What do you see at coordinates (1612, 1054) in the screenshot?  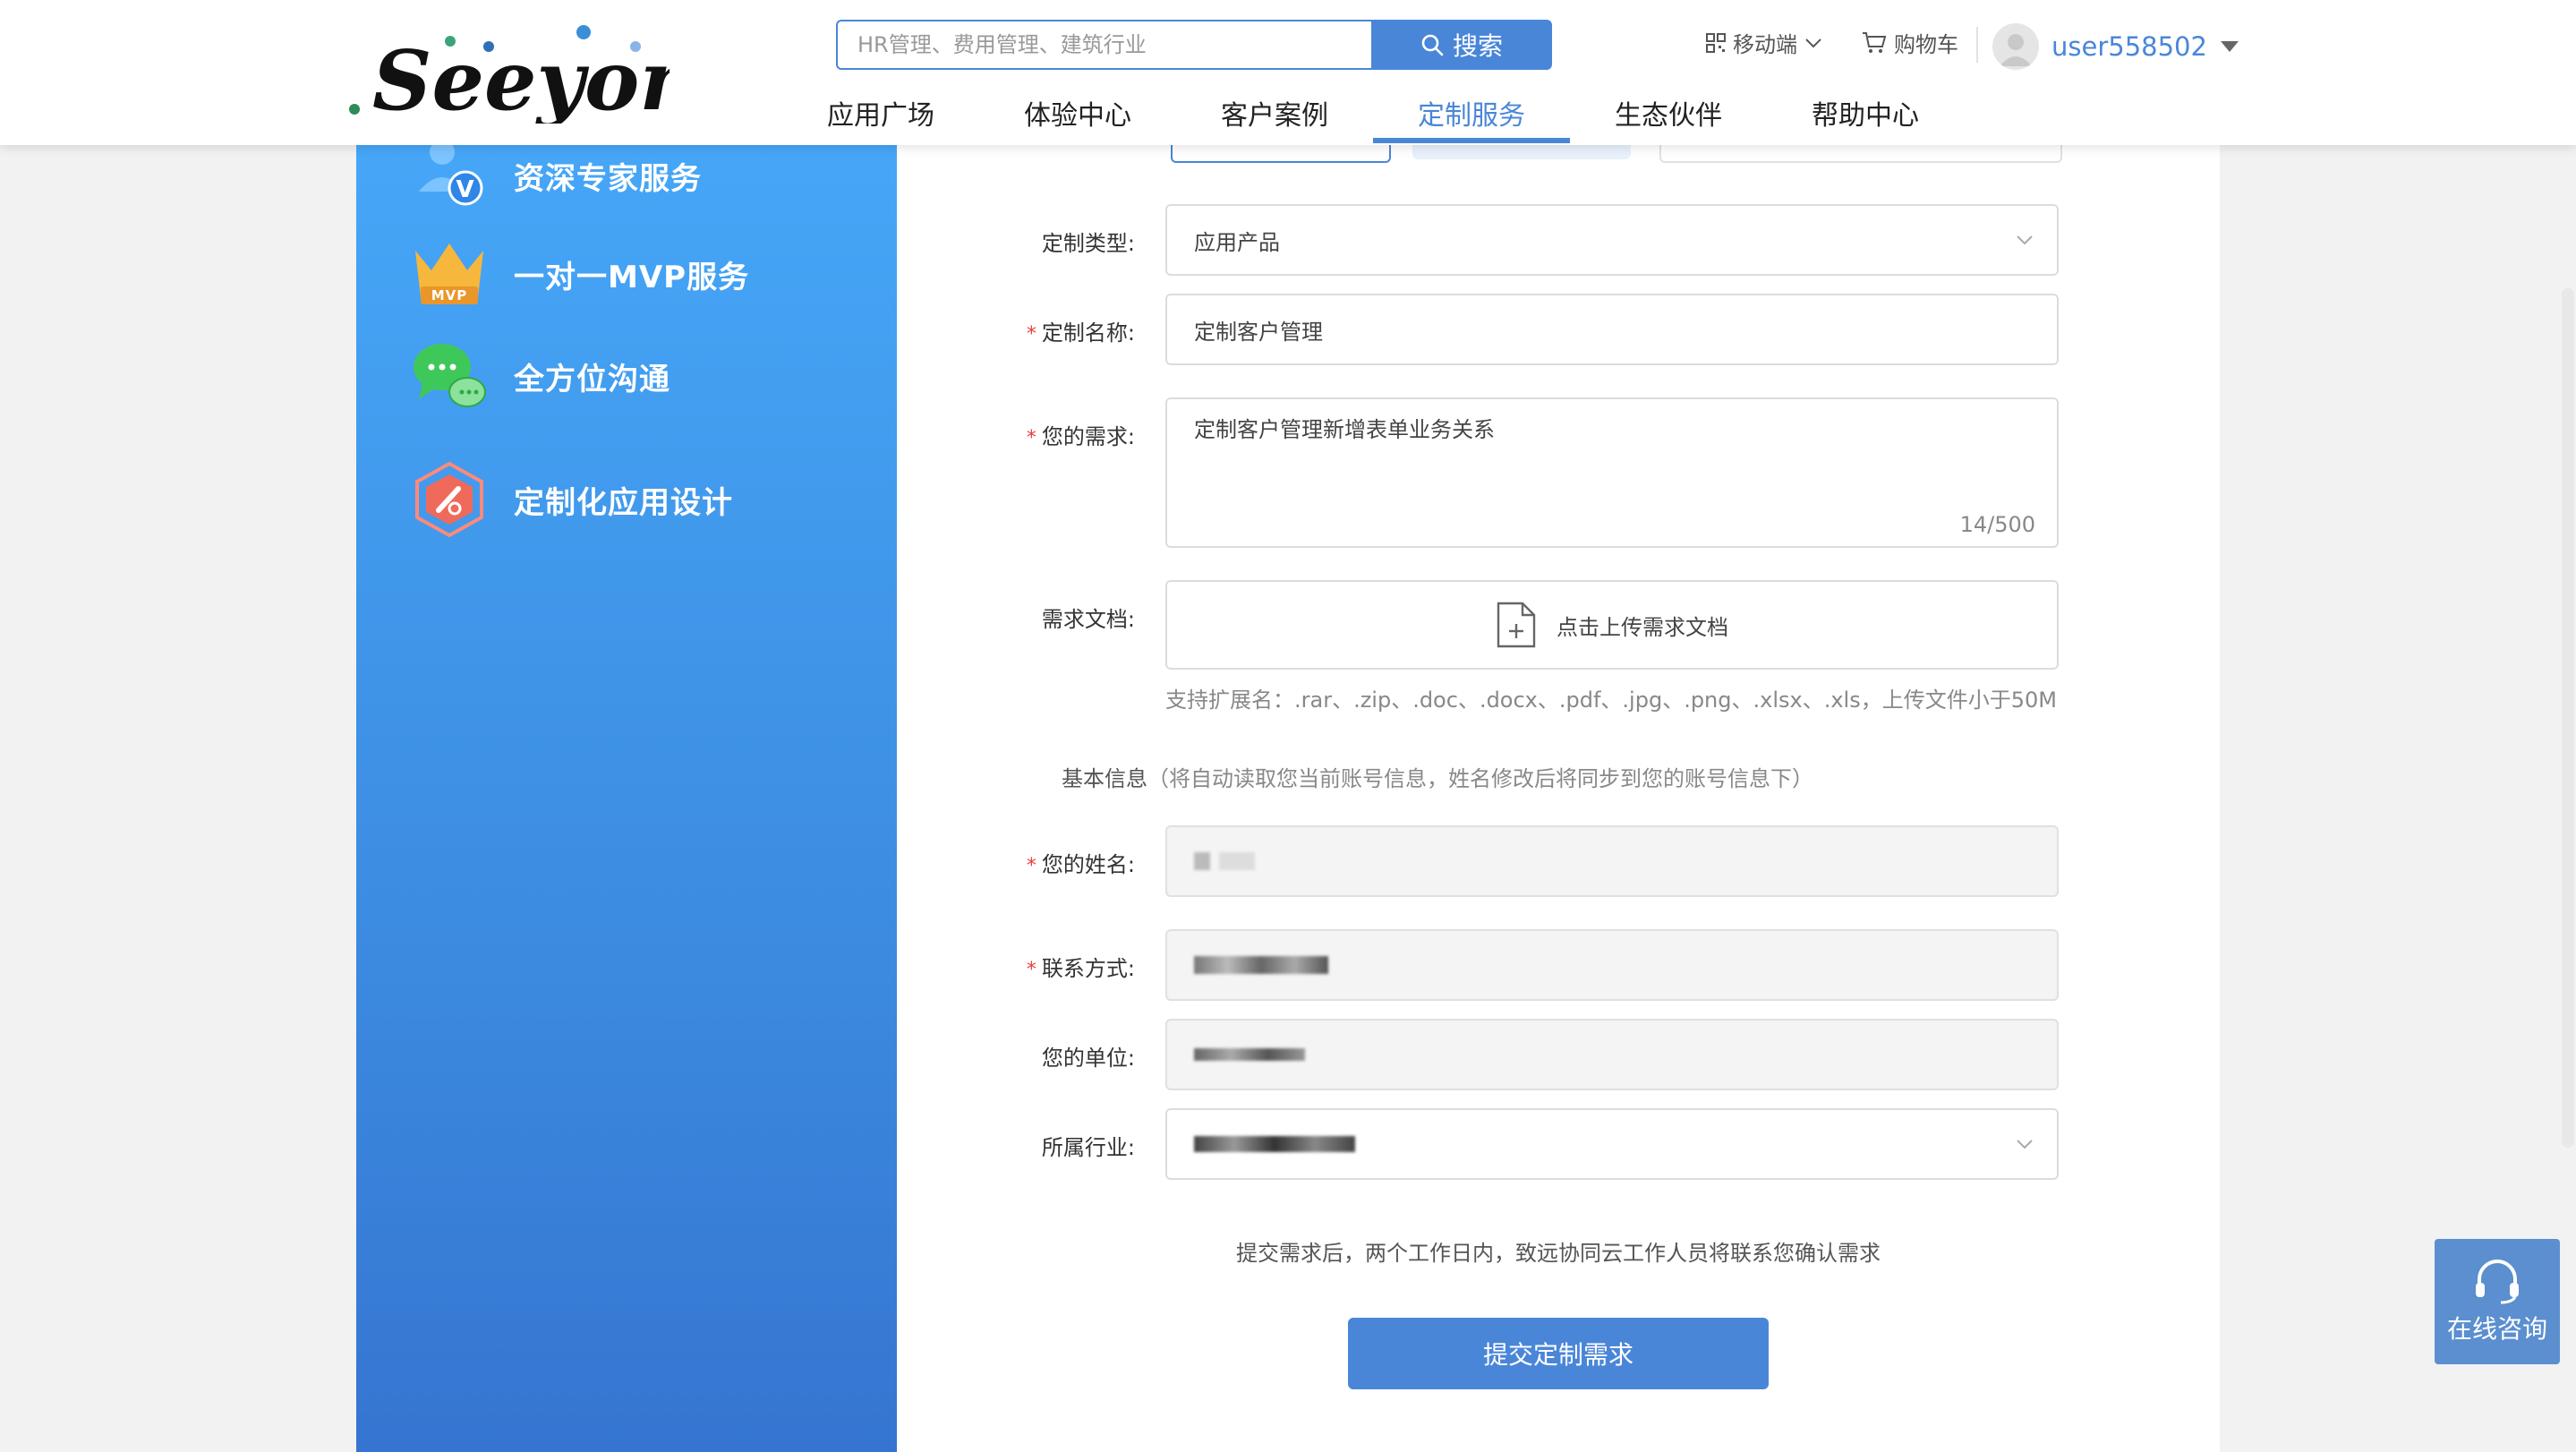 I see `company-input` at bounding box center [1612, 1054].